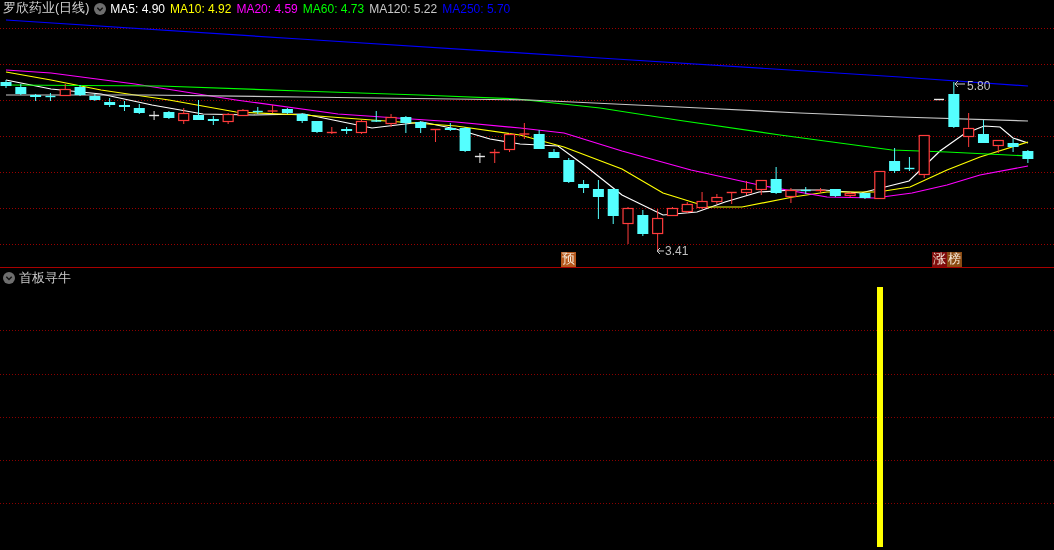 This screenshot has height=550, width=1054. Describe the element at coordinates (677, 251) in the screenshot. I see `low-price-label: 3.41` at that location.